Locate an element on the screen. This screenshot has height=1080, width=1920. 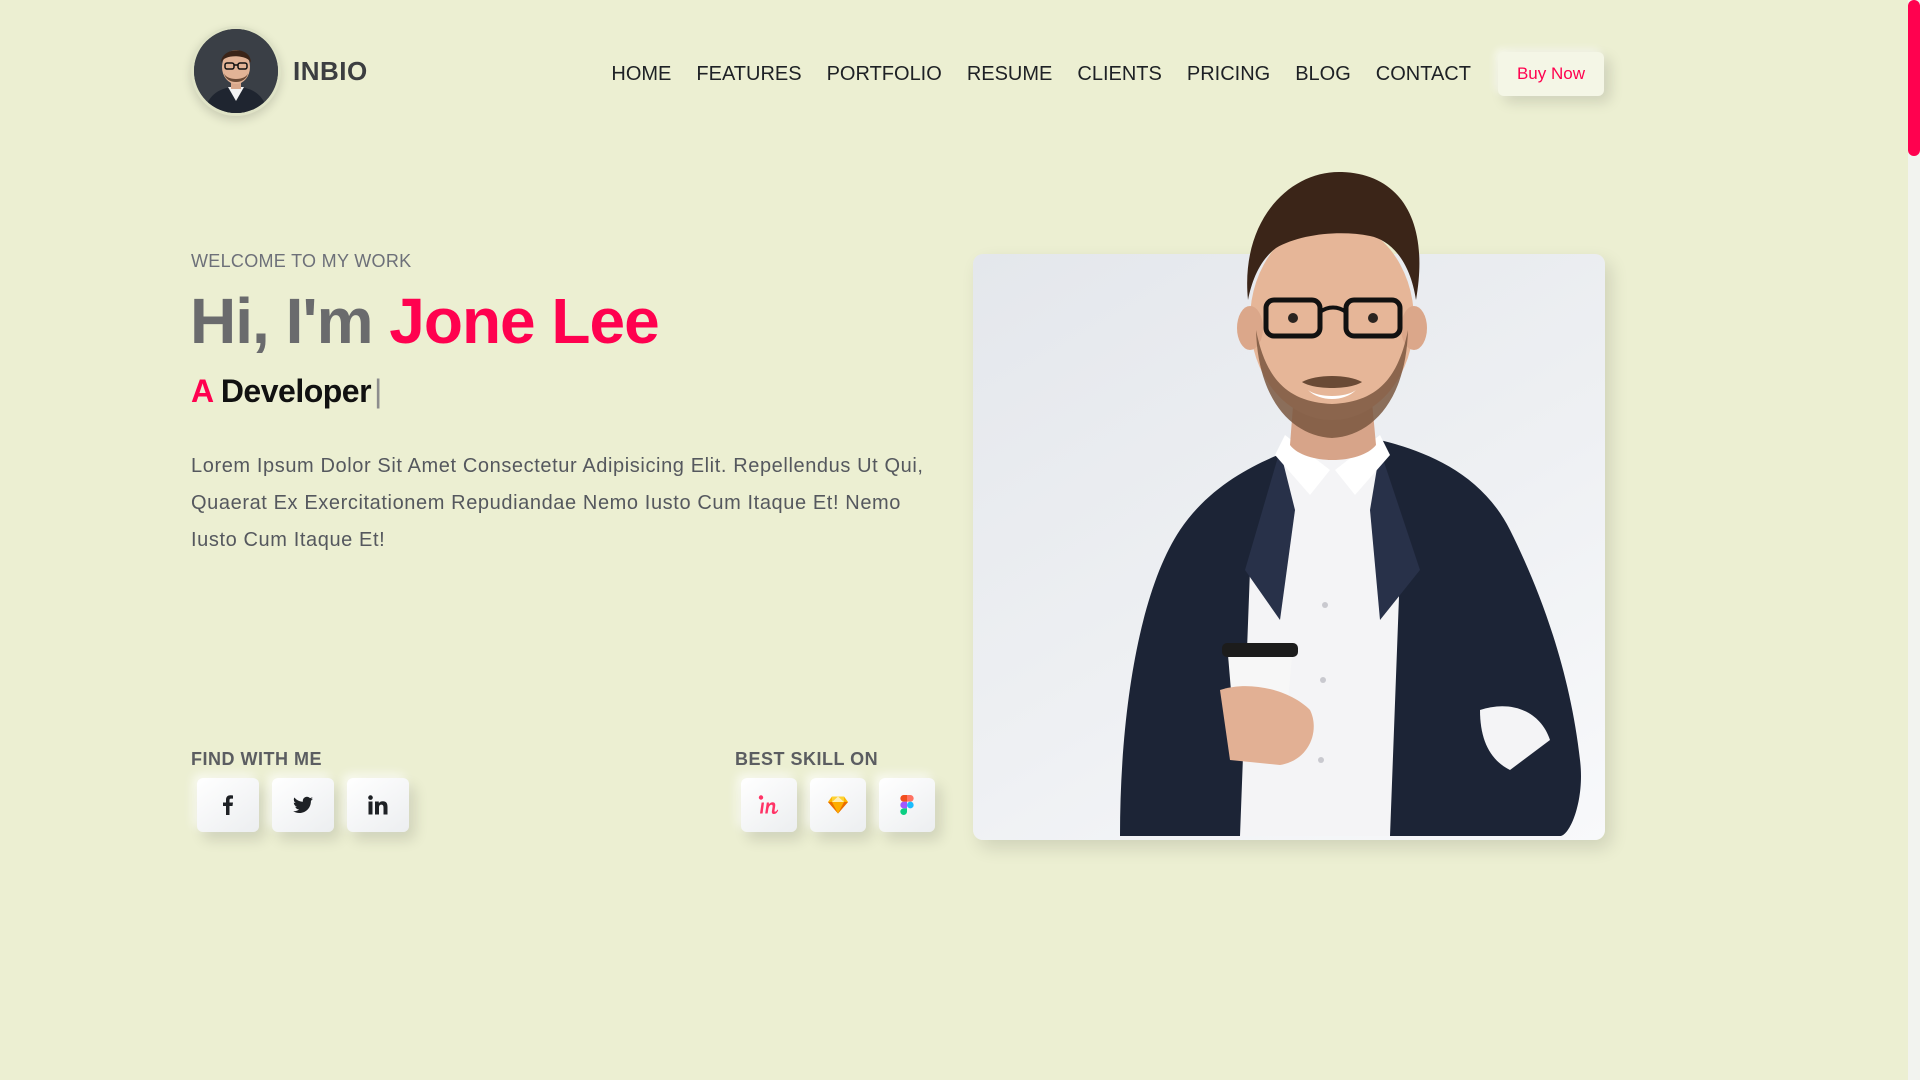
linkedin-link is located at coordinates (378, 805).